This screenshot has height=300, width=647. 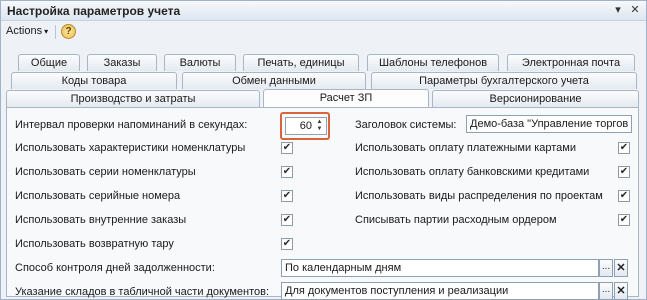 I want to click on actions-label: Actions, so click(x=24, y=31).